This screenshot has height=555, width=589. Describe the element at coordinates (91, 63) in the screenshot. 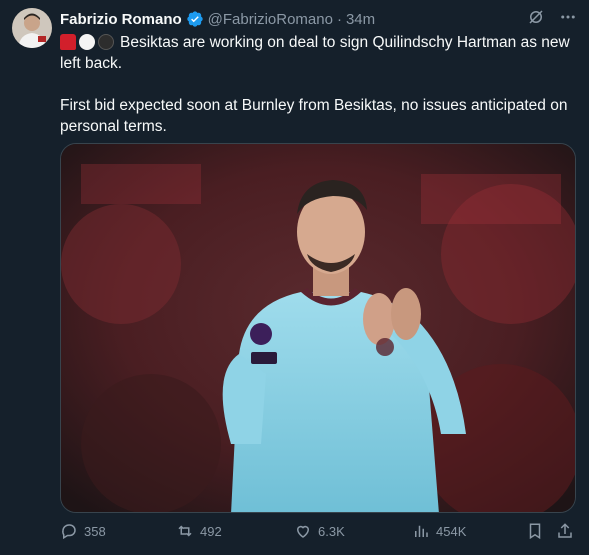

I see `post-text-line-2: left back.` at that location.